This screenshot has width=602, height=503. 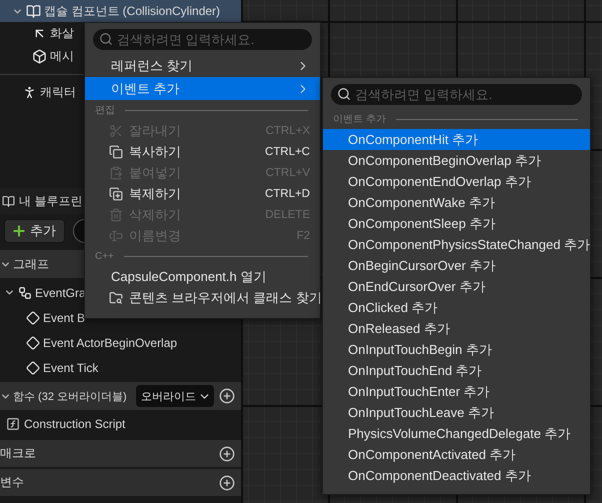 What do you see at coordinates (50, 201) in the screenshot?
I see `panel-title: 내 블루프린` at bounding box center [50, 201].